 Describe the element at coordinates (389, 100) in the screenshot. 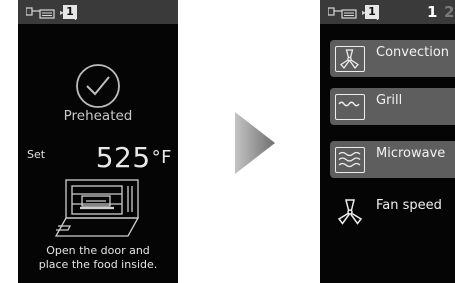

I see `mode-label: Grill` at that location.